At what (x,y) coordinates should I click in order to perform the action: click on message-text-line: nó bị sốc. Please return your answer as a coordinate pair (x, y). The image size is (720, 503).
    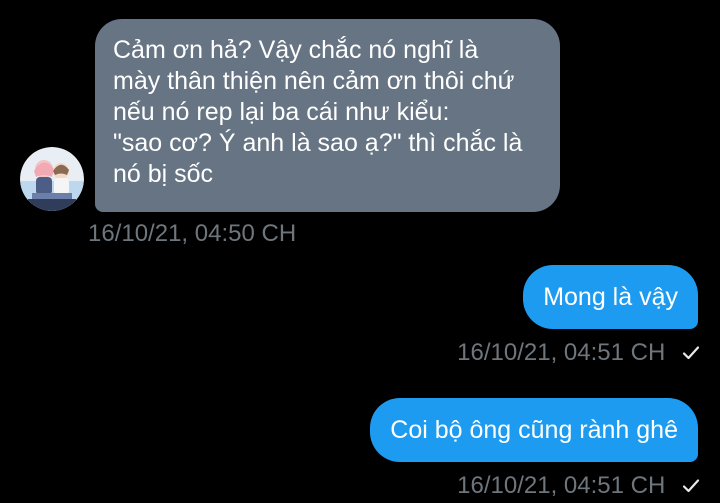
    Looking at the image, I should click on (163, 174).